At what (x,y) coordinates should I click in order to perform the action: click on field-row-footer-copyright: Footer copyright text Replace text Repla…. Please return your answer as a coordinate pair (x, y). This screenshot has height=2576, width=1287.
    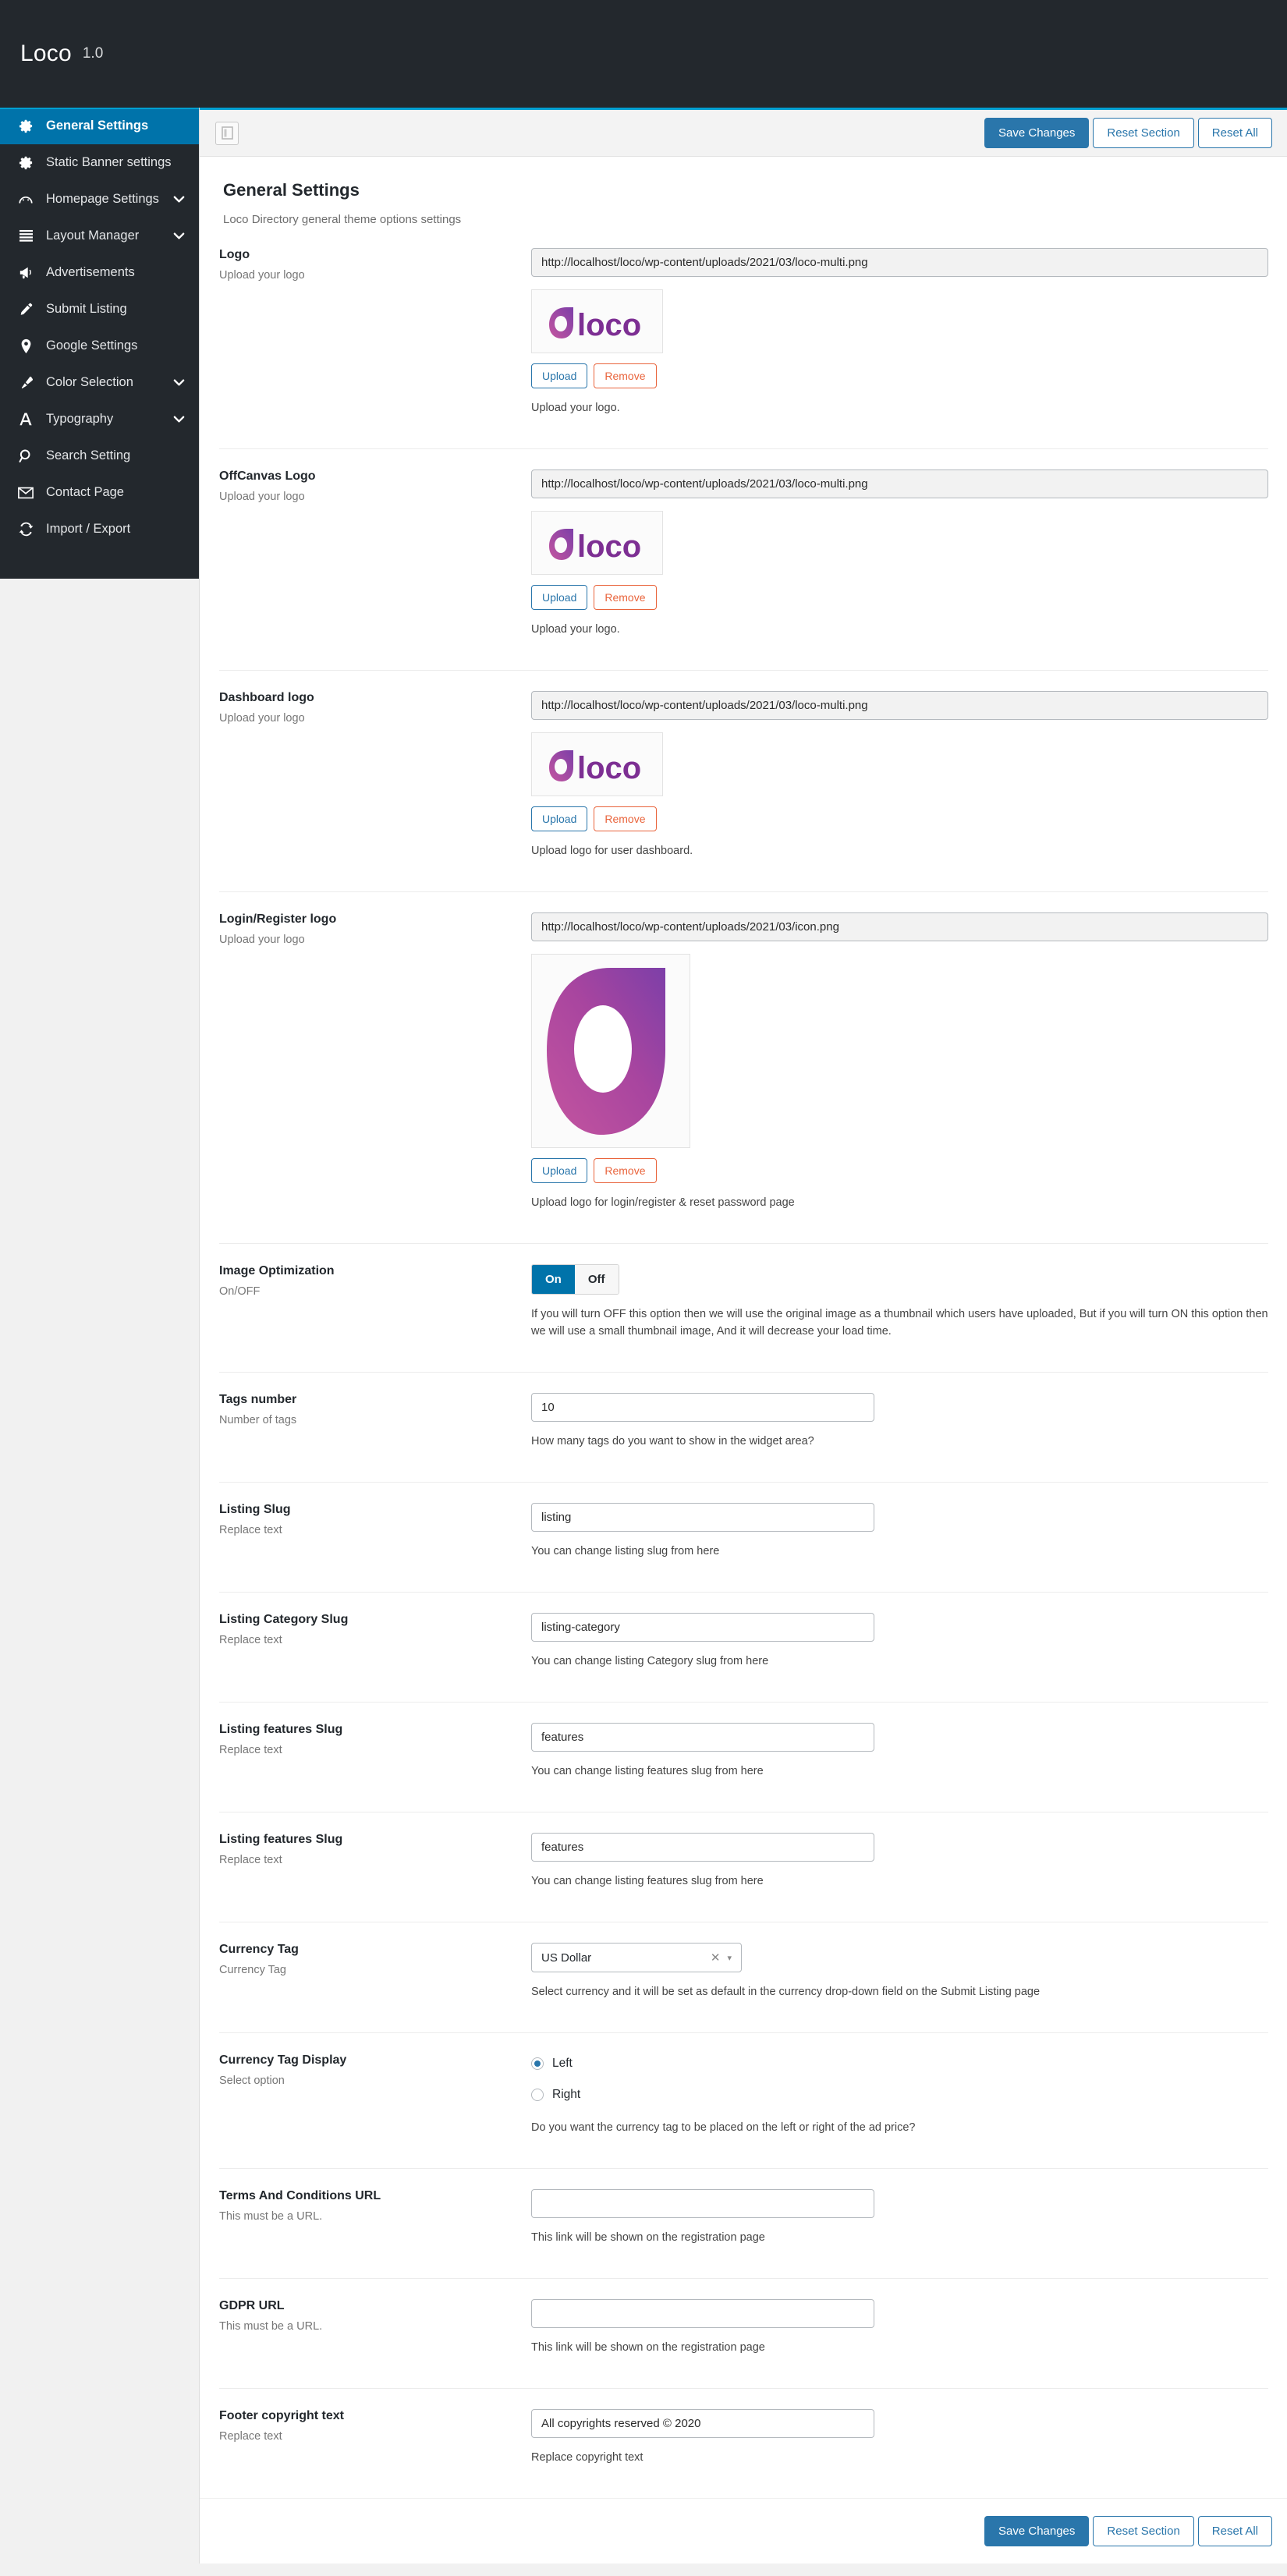
    Looking at the image, I should click on (744, 2443).